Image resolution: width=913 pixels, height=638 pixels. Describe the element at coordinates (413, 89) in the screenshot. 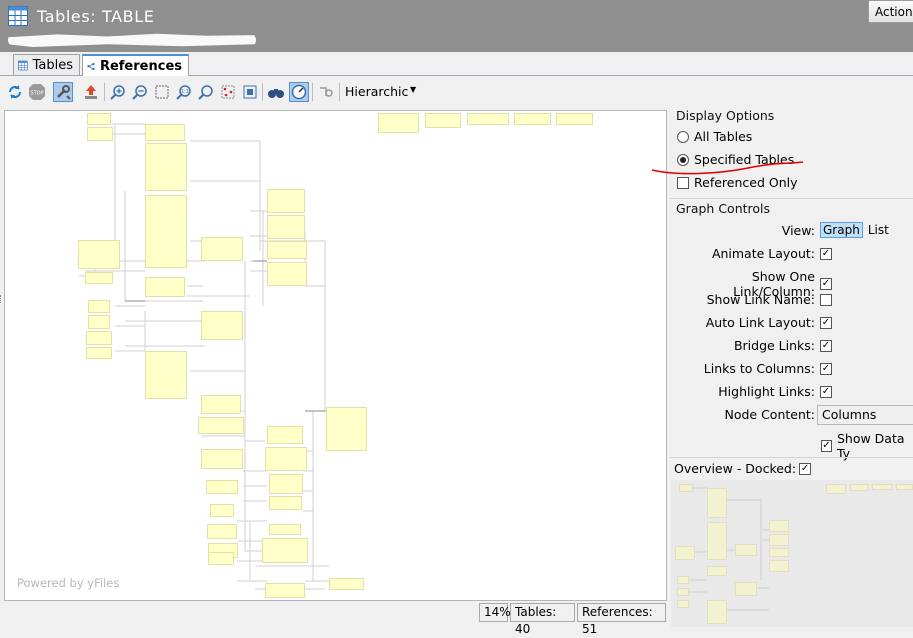

I see `chevron-down-icon: ▼` at that location.